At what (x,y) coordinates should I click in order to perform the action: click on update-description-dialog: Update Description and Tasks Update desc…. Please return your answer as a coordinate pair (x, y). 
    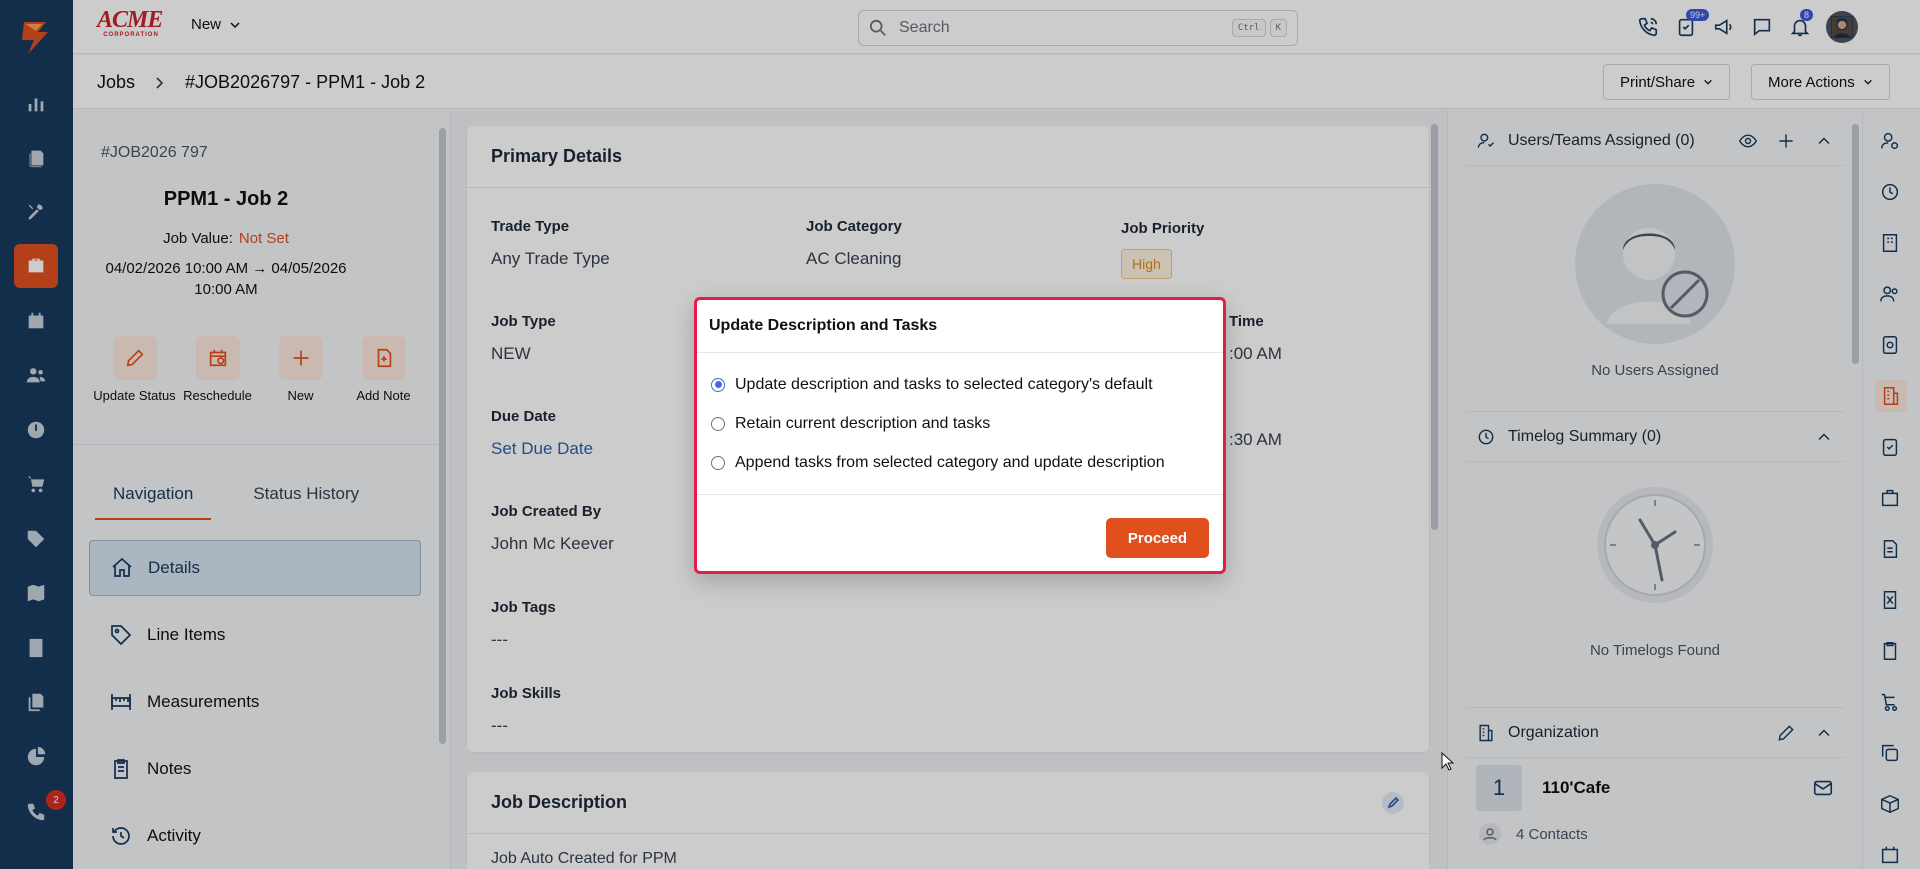
    Looking at the image, I should click on (960, 435).